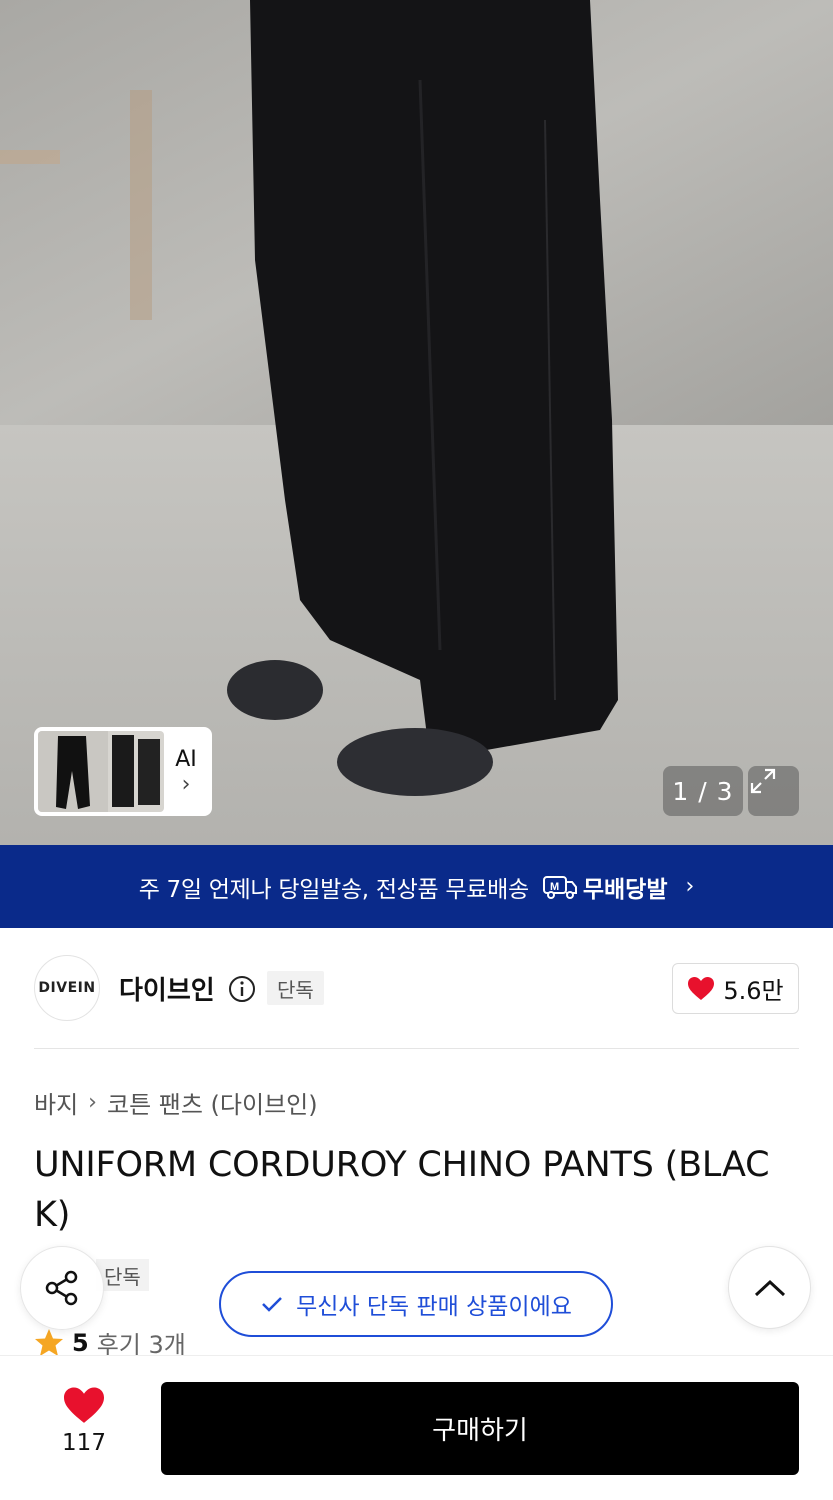 This screenshot has height=1500, width=833. What do you see at coordinates (186, 759) in the screenshot?
I see `ai-label: AI` at bounding box center [186, 759].